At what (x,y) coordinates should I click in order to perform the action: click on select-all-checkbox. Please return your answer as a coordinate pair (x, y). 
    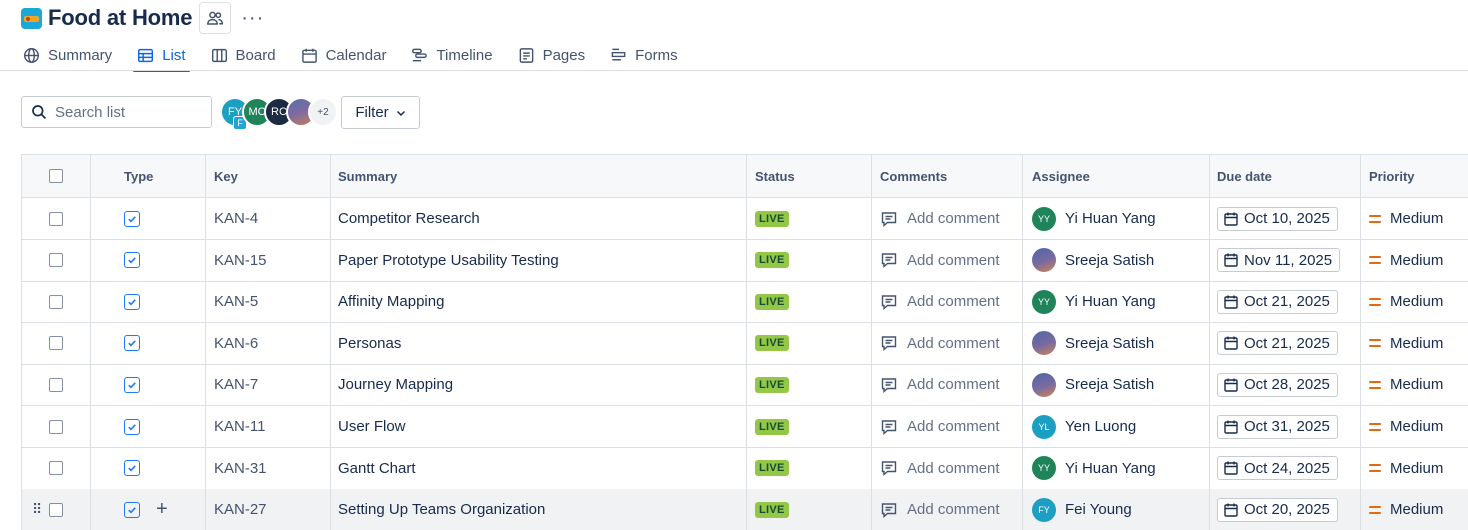
    Looking at the image, I should click on (56, 176).